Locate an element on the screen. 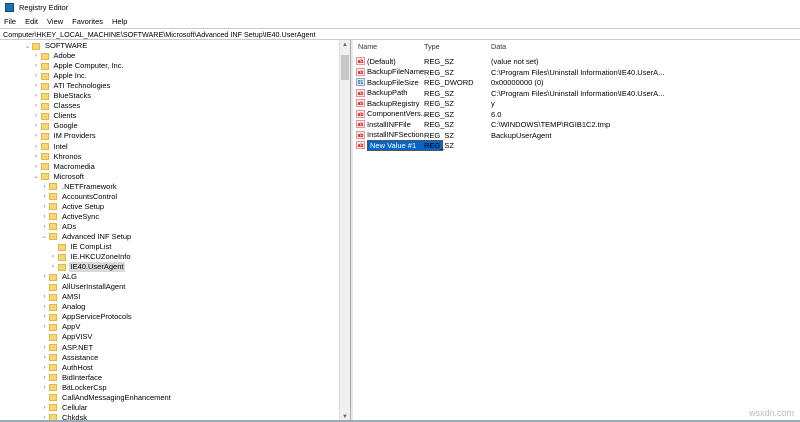  tree-item: ⌄ Microsoft is located at coordinates (59, 177).